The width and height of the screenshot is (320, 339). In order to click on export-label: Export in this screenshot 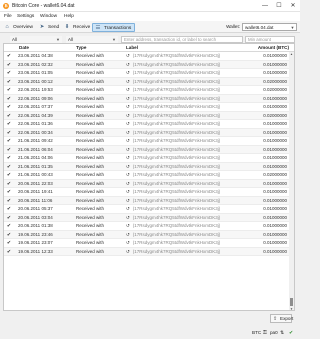, I will do `click(287, 318)`.